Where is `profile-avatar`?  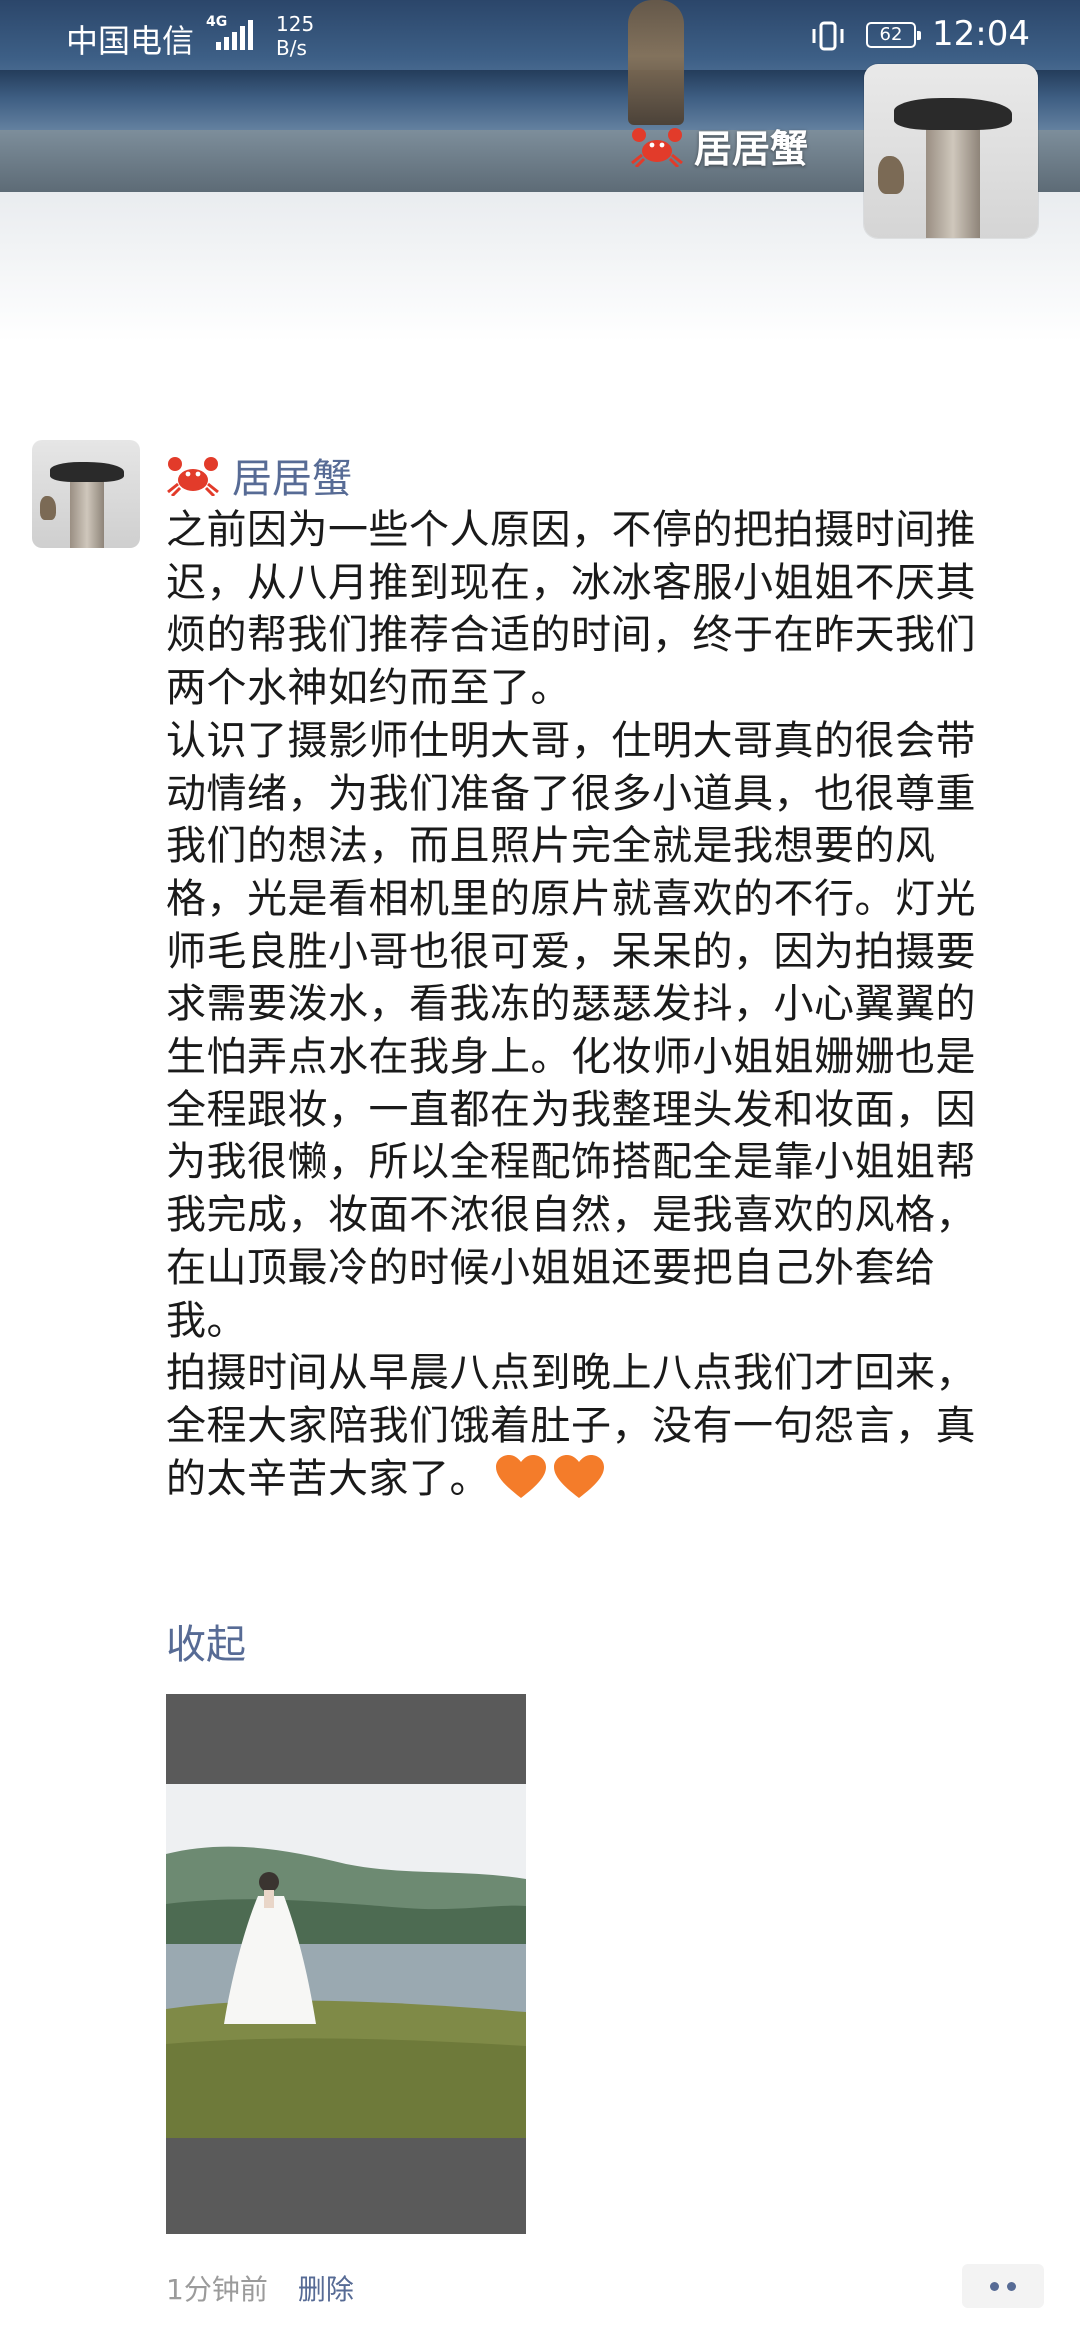 profile-avatar is located at coordinates (951, 151).